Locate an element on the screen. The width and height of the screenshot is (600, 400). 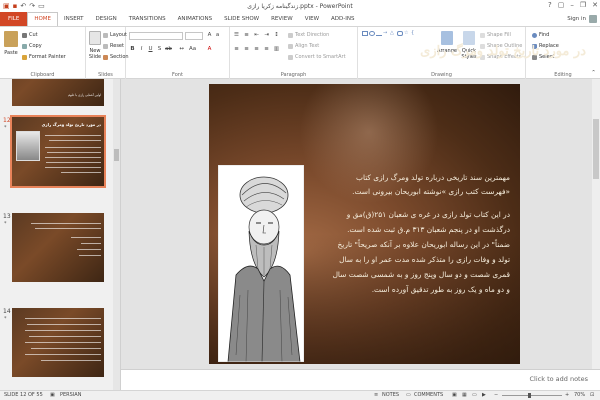
oval-shape-icon is located at coordinates (372, 33).